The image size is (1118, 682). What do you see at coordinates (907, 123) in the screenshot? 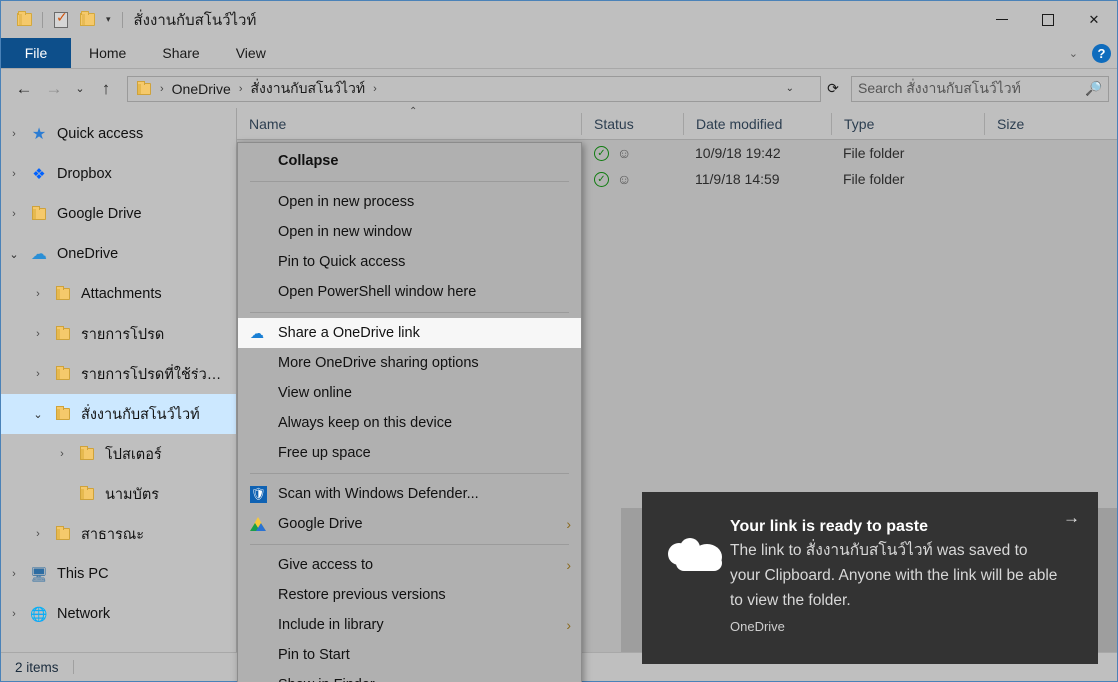
I see `column-header-type: Type` at bounding box center [907, 123].